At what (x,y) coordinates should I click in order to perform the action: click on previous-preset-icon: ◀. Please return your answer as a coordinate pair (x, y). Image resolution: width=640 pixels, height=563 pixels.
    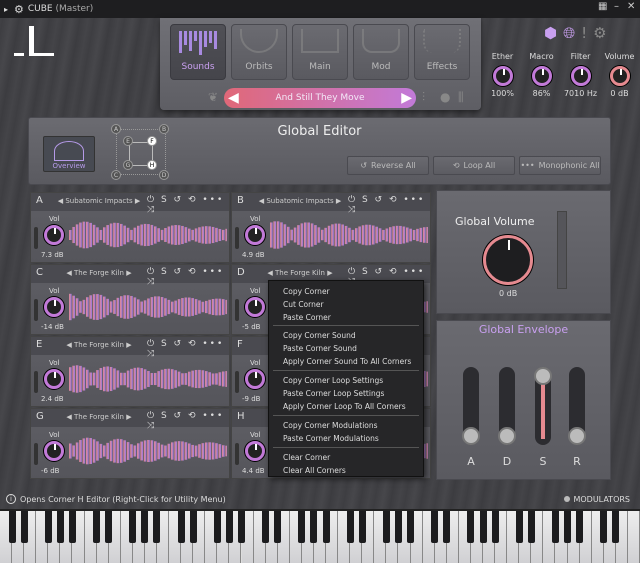
    Looking at the image, I should click on (233, 98).